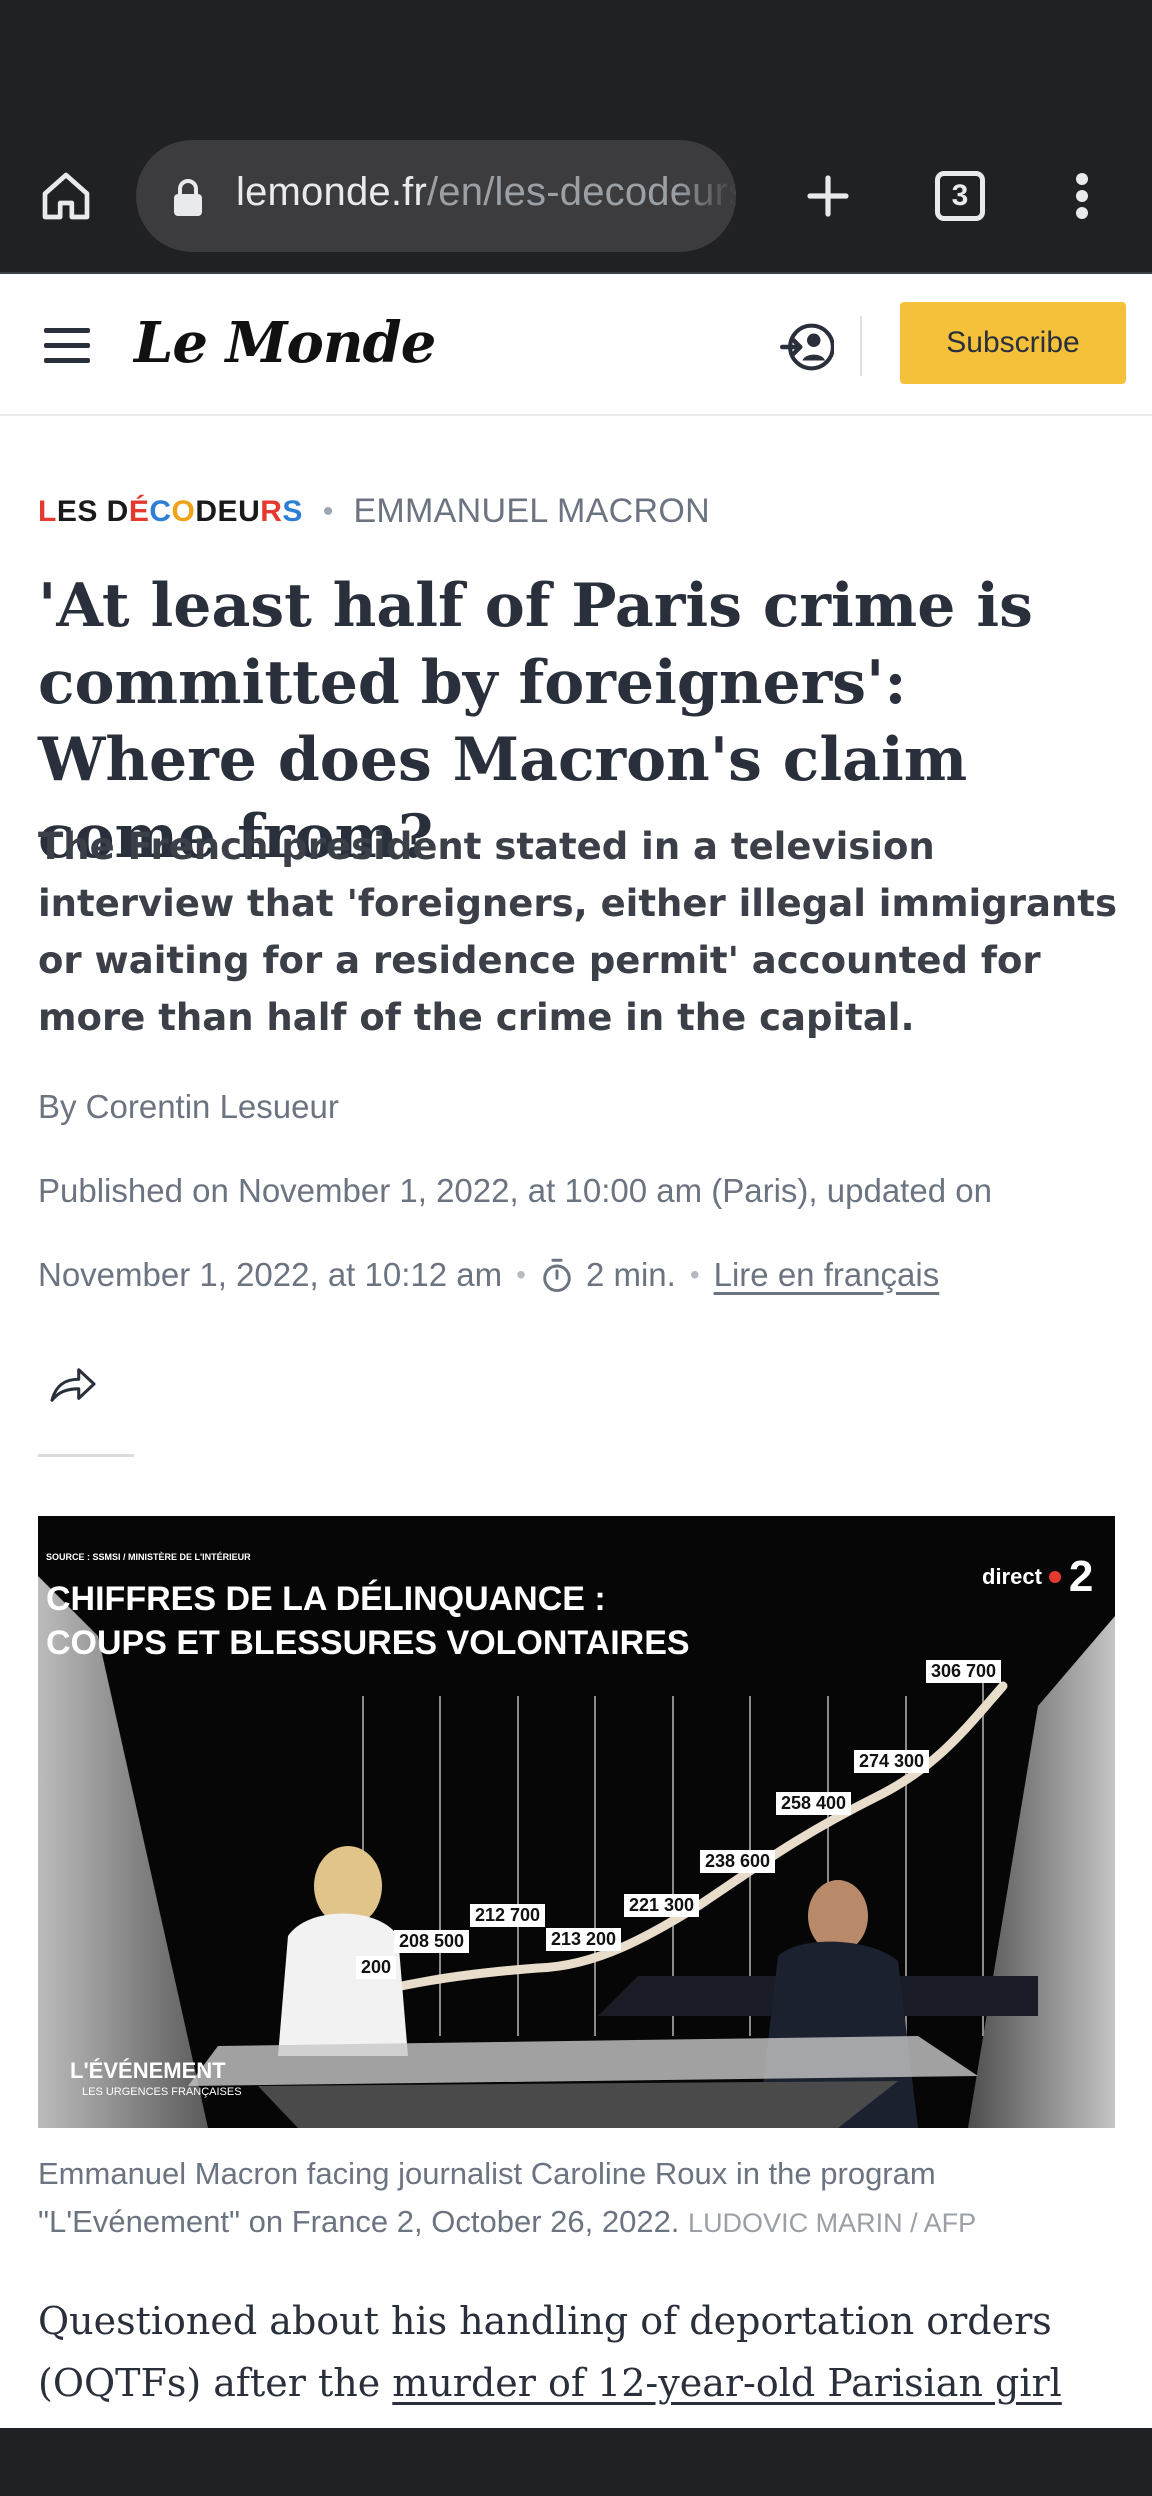  I want to click on site-header: Le Monde Subscribe, so click(576, 346).